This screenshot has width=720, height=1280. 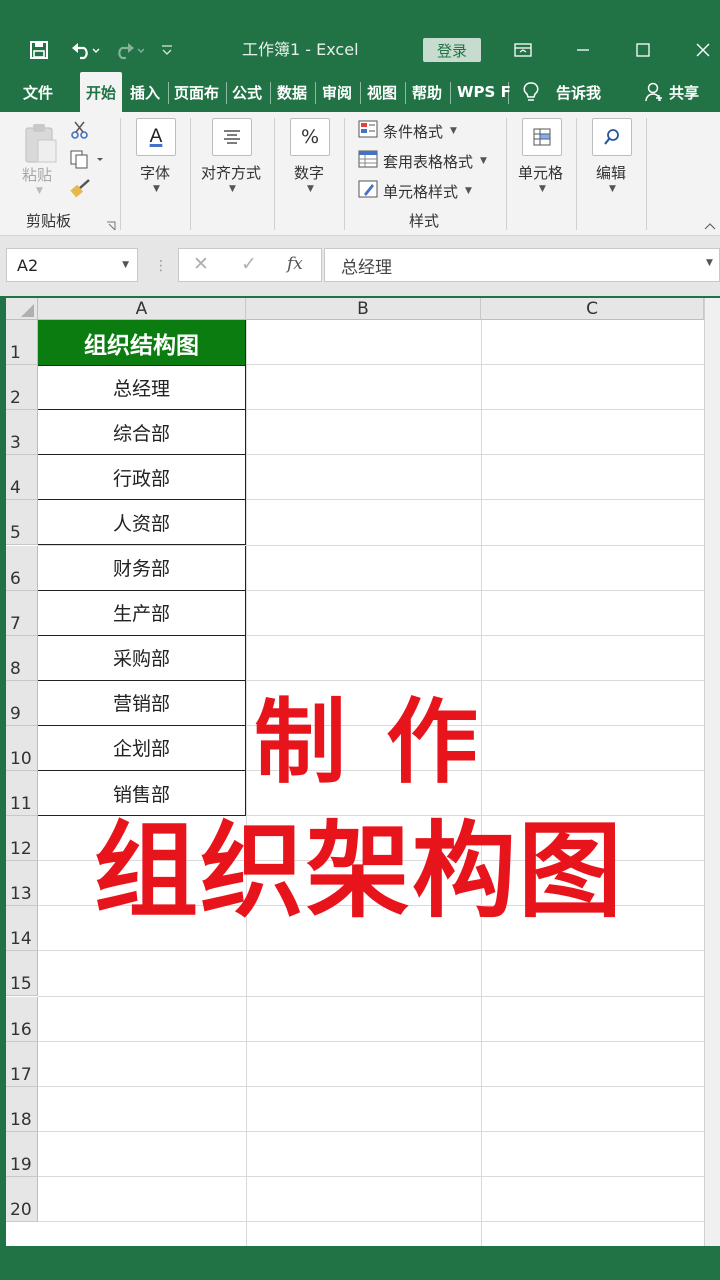 I want to click on number-icon: %, so click(x=310, y=137).